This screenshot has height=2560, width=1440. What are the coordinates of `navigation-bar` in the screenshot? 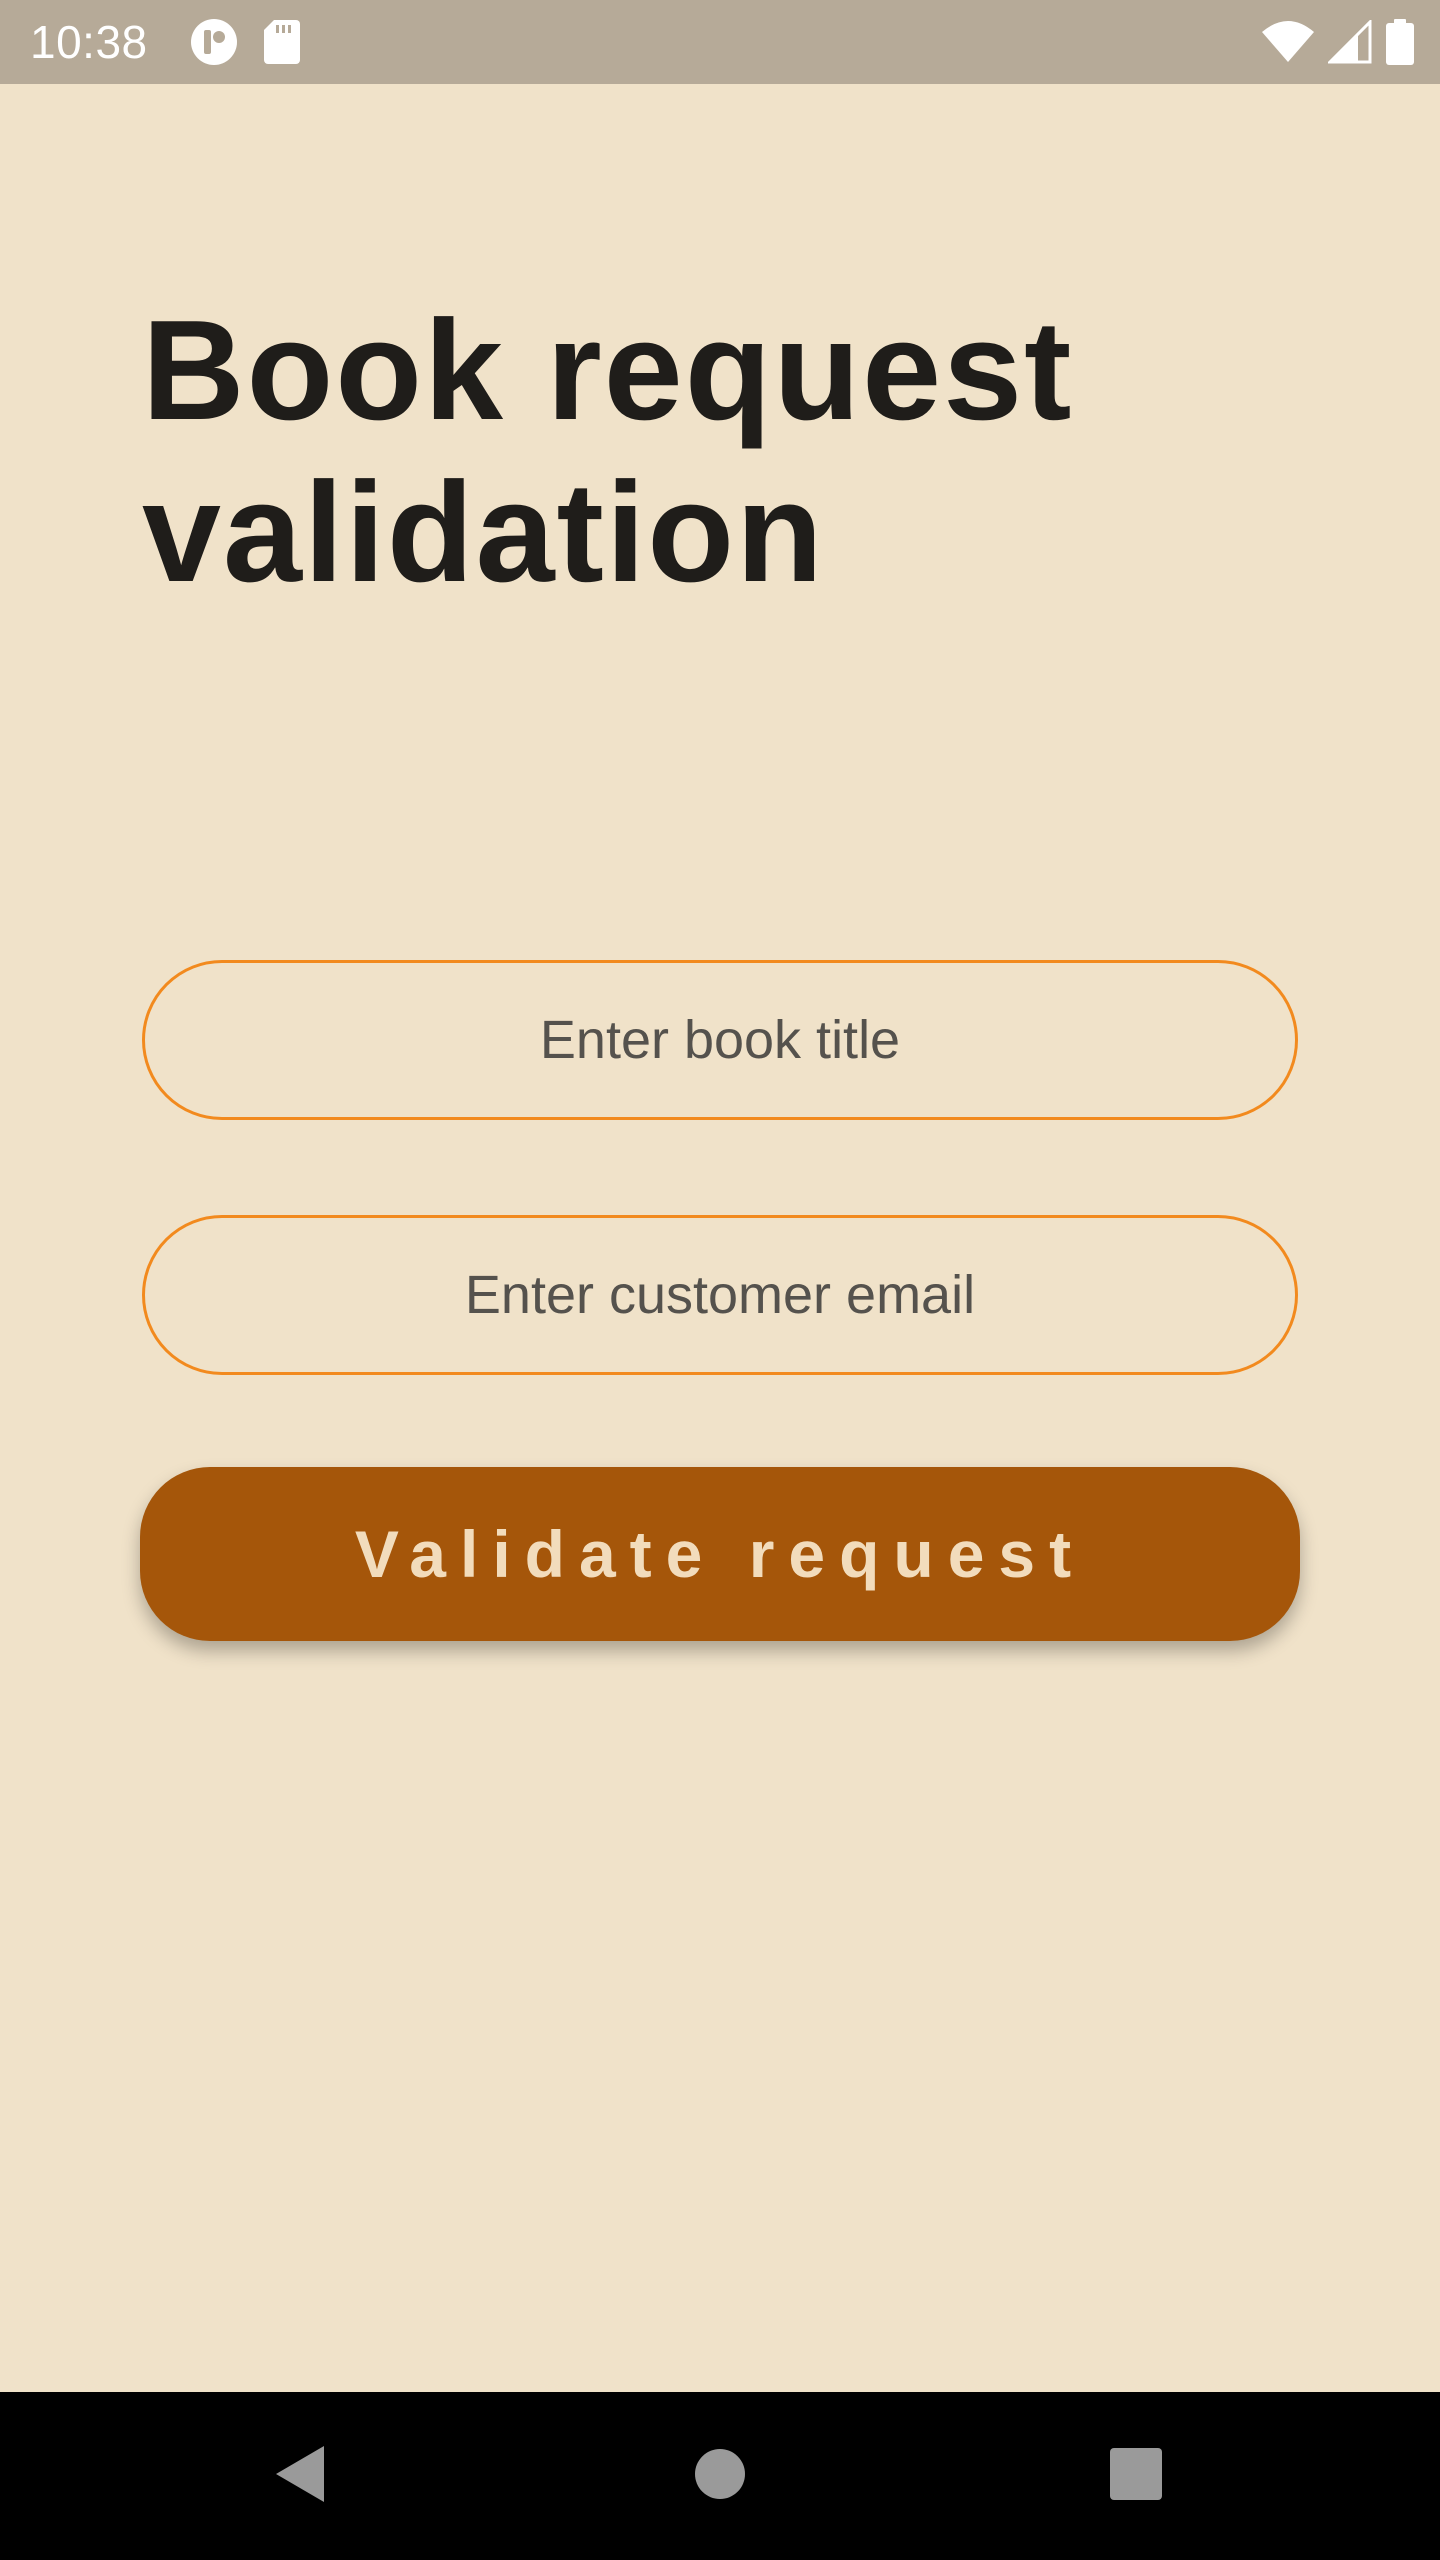 It's located at (720, 2476).